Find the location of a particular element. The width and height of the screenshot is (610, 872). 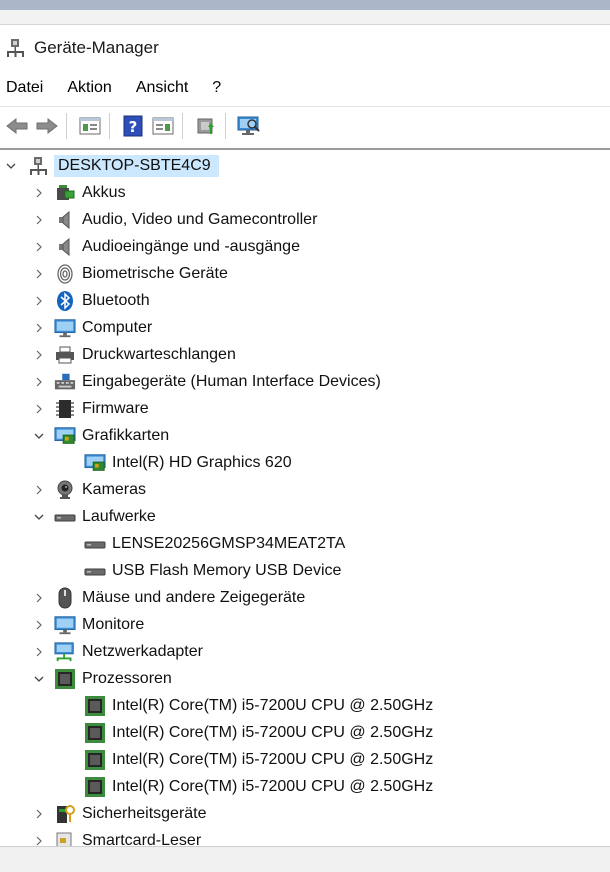

menu-bar: Datei Aktion Ansicht ? is located at coordinates (305, 88).